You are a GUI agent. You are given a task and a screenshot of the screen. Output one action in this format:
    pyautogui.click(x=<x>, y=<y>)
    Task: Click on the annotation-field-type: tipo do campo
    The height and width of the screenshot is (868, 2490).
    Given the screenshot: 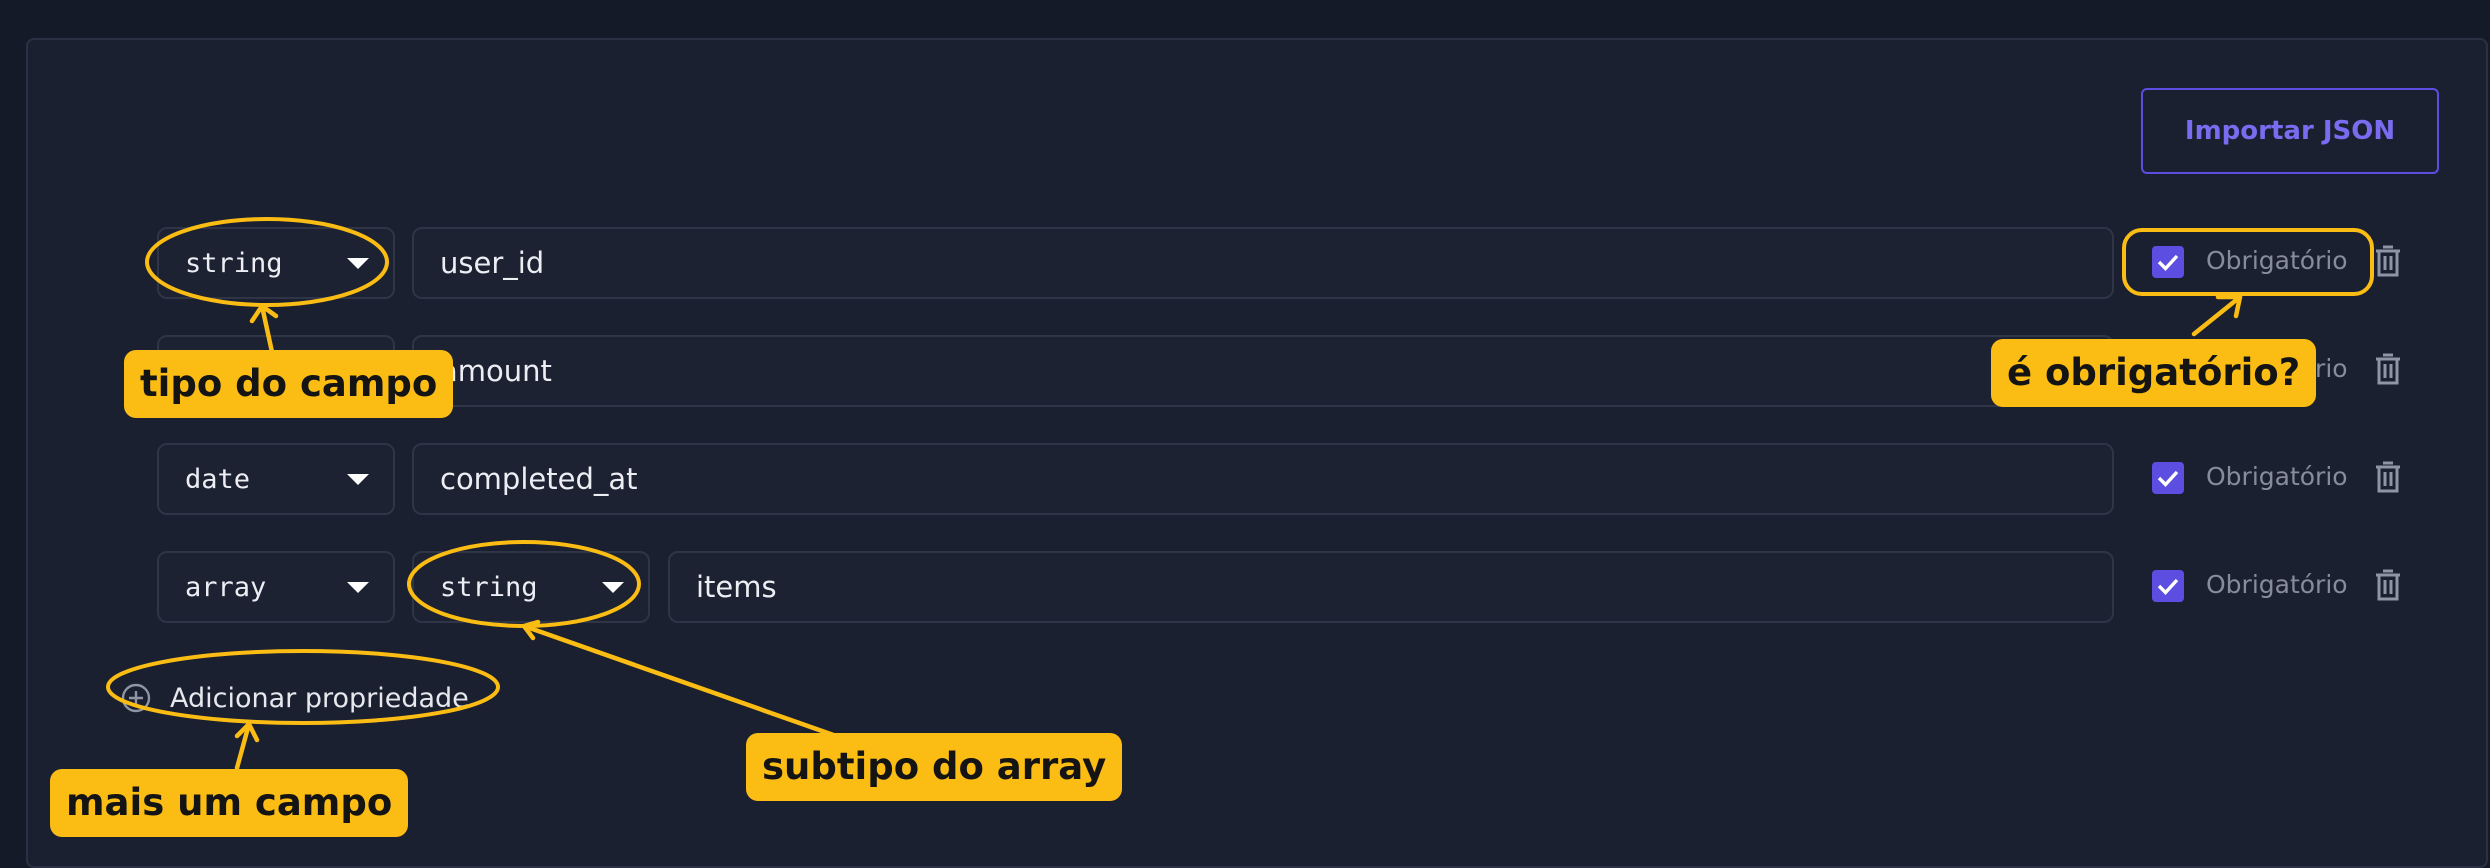 What is the action you would take?
    pyautogui.click(x=289, y=384)
    